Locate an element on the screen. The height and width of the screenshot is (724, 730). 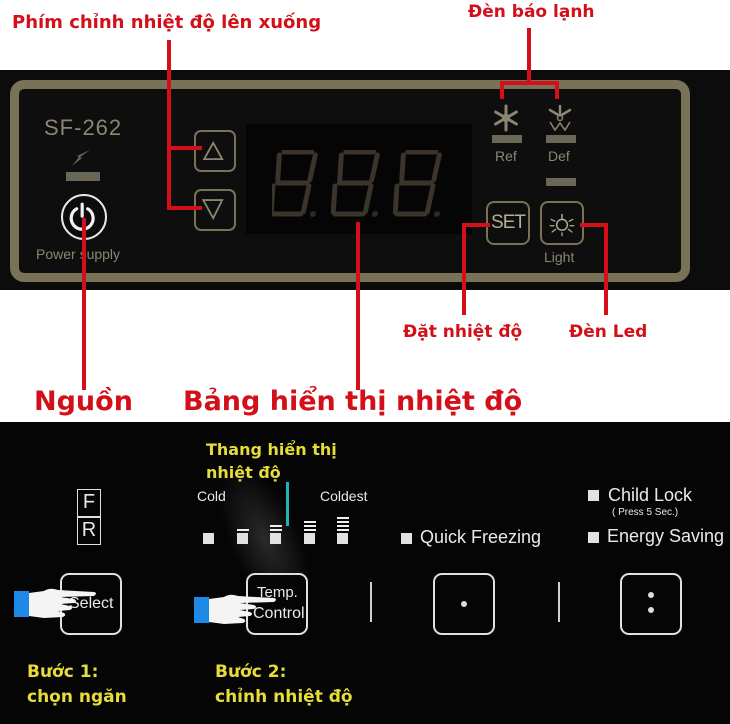
freezer-letter: F is located at coordinates (89, 502).